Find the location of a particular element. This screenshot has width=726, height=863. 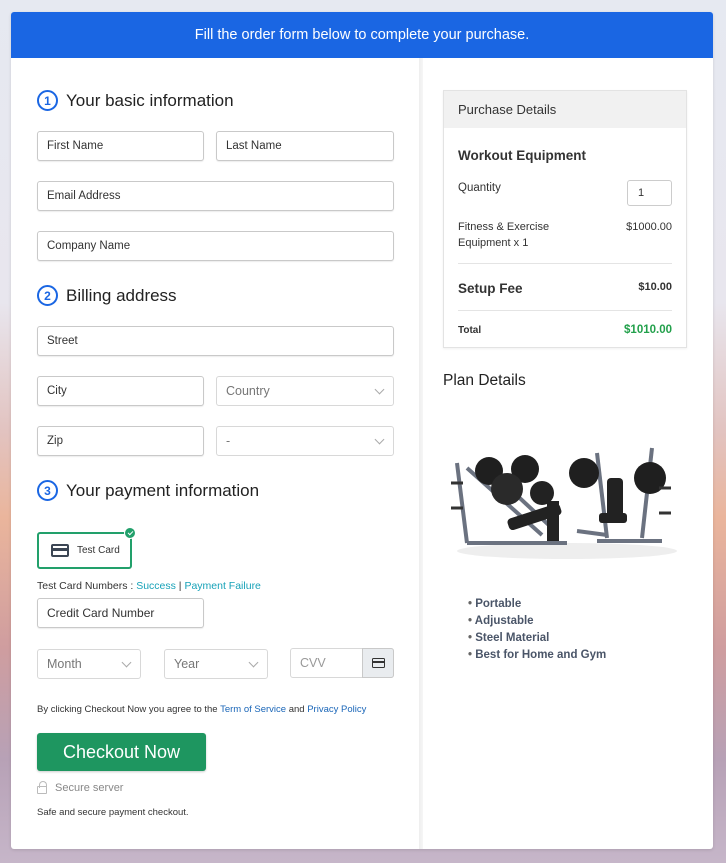

workout-equipment-image is located at coordinates (564, 503).